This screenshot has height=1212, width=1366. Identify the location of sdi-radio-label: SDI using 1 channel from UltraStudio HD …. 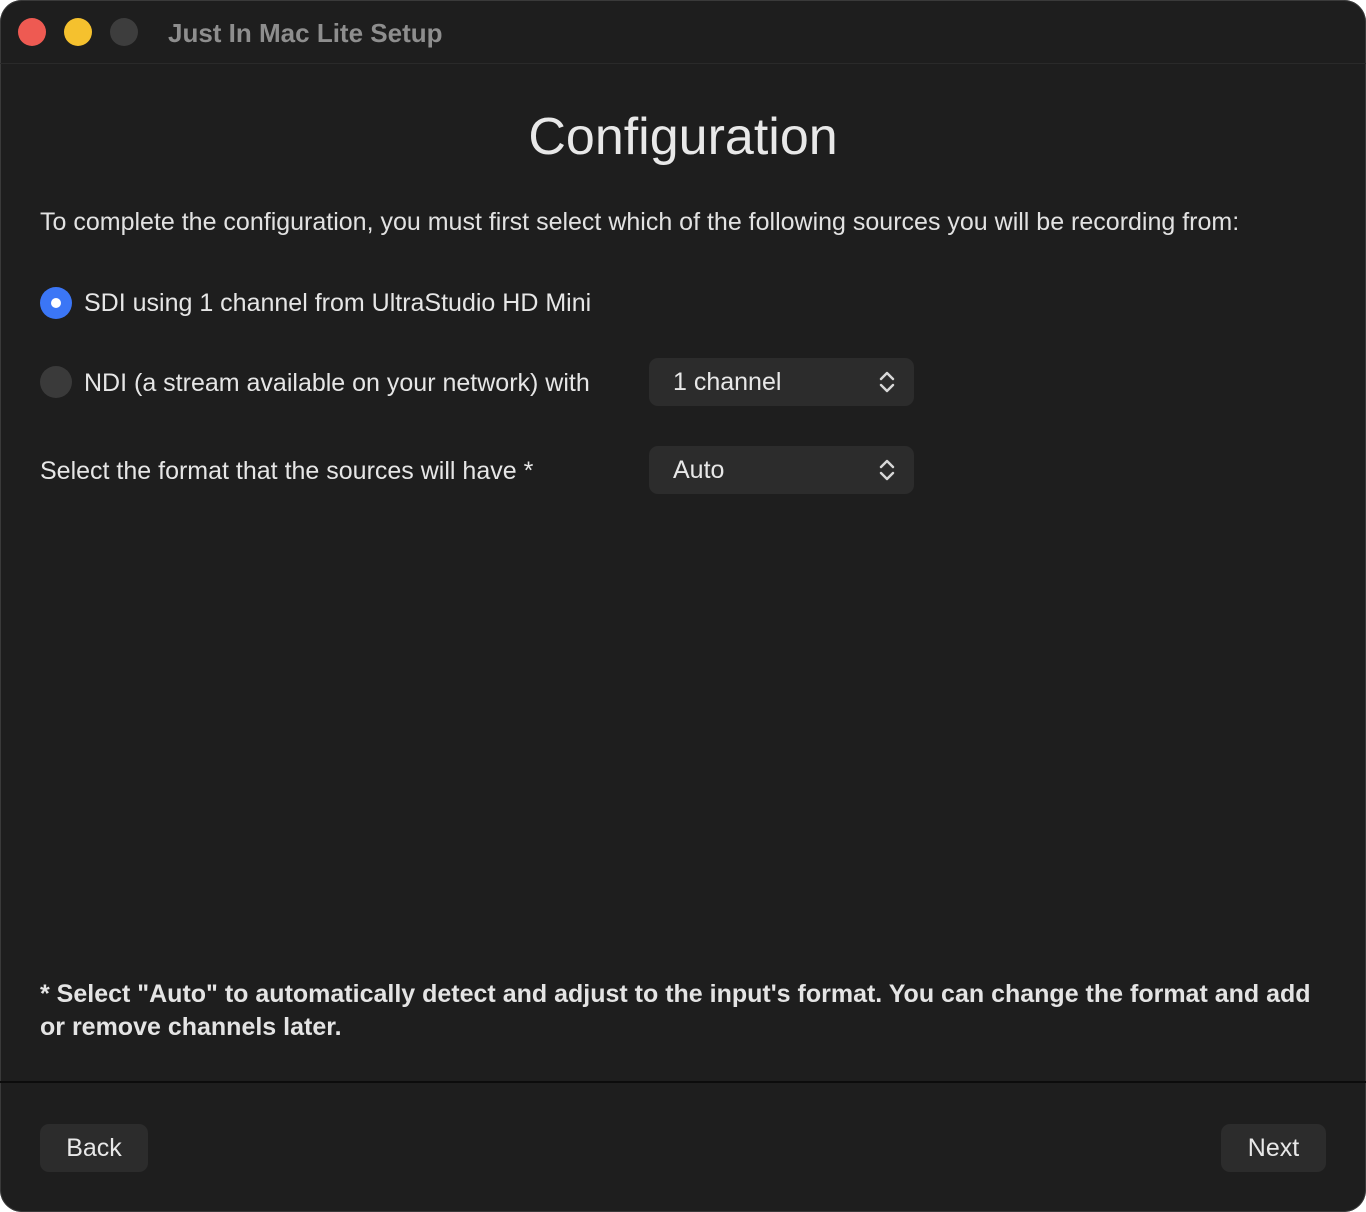
(337, 303).